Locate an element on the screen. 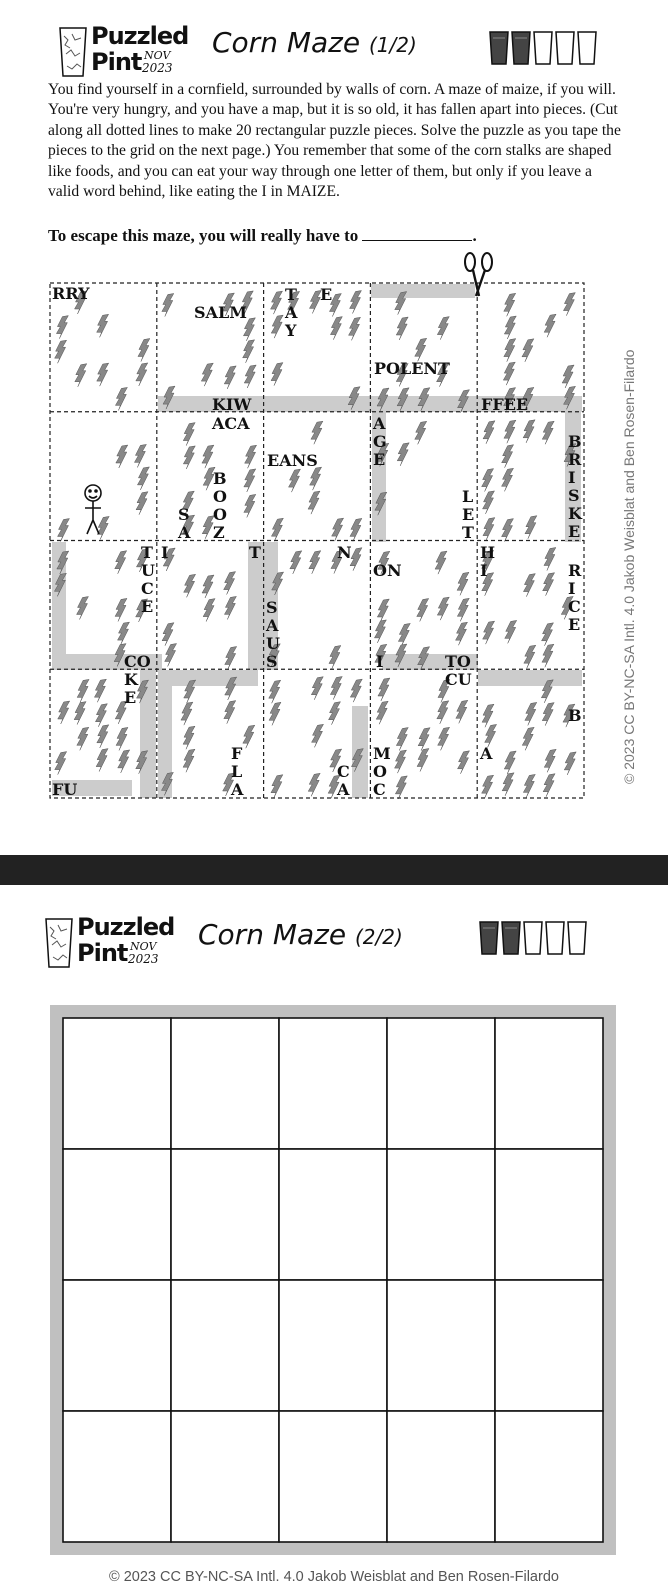  maze-letter: I is located at coordinates (483, 570).